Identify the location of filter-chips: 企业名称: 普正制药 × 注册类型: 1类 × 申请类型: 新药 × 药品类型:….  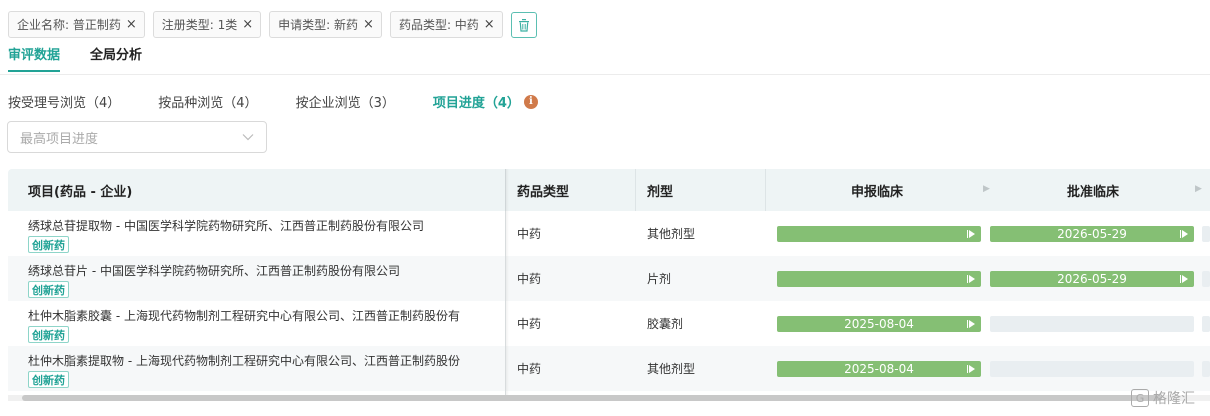
(272, 24).